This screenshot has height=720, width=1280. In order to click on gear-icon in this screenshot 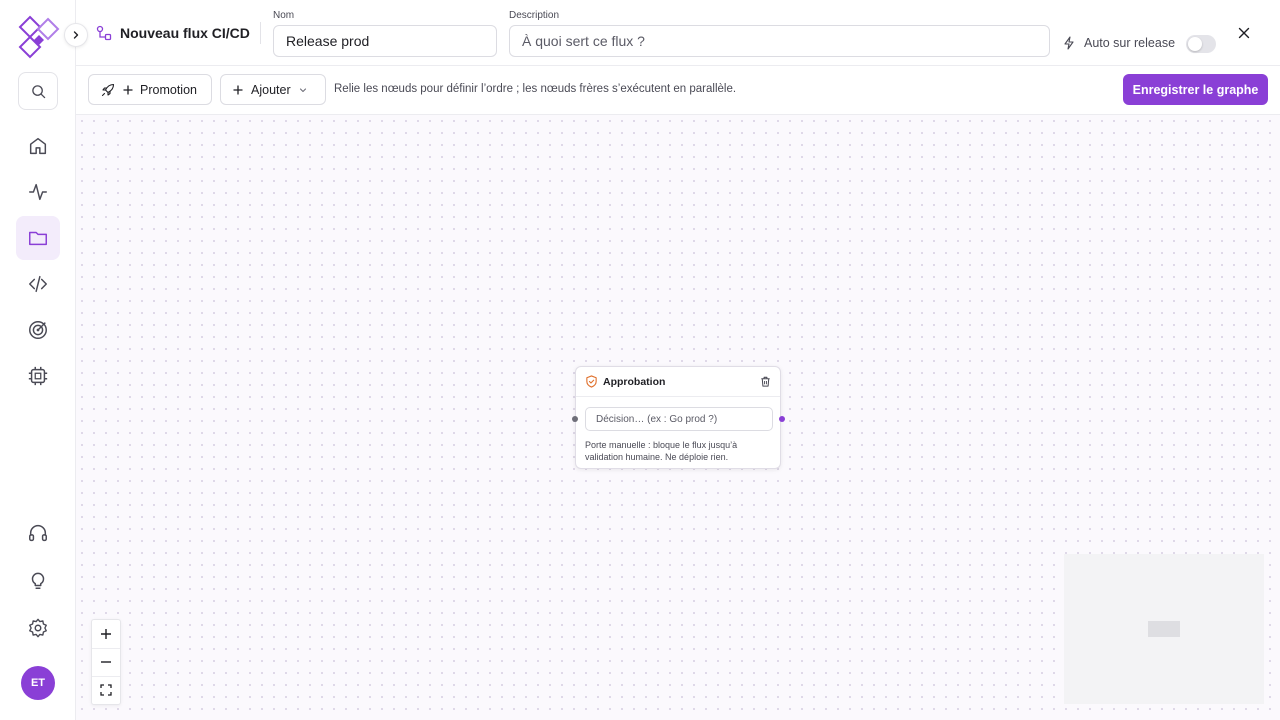, I will do `click(38, 628)`.